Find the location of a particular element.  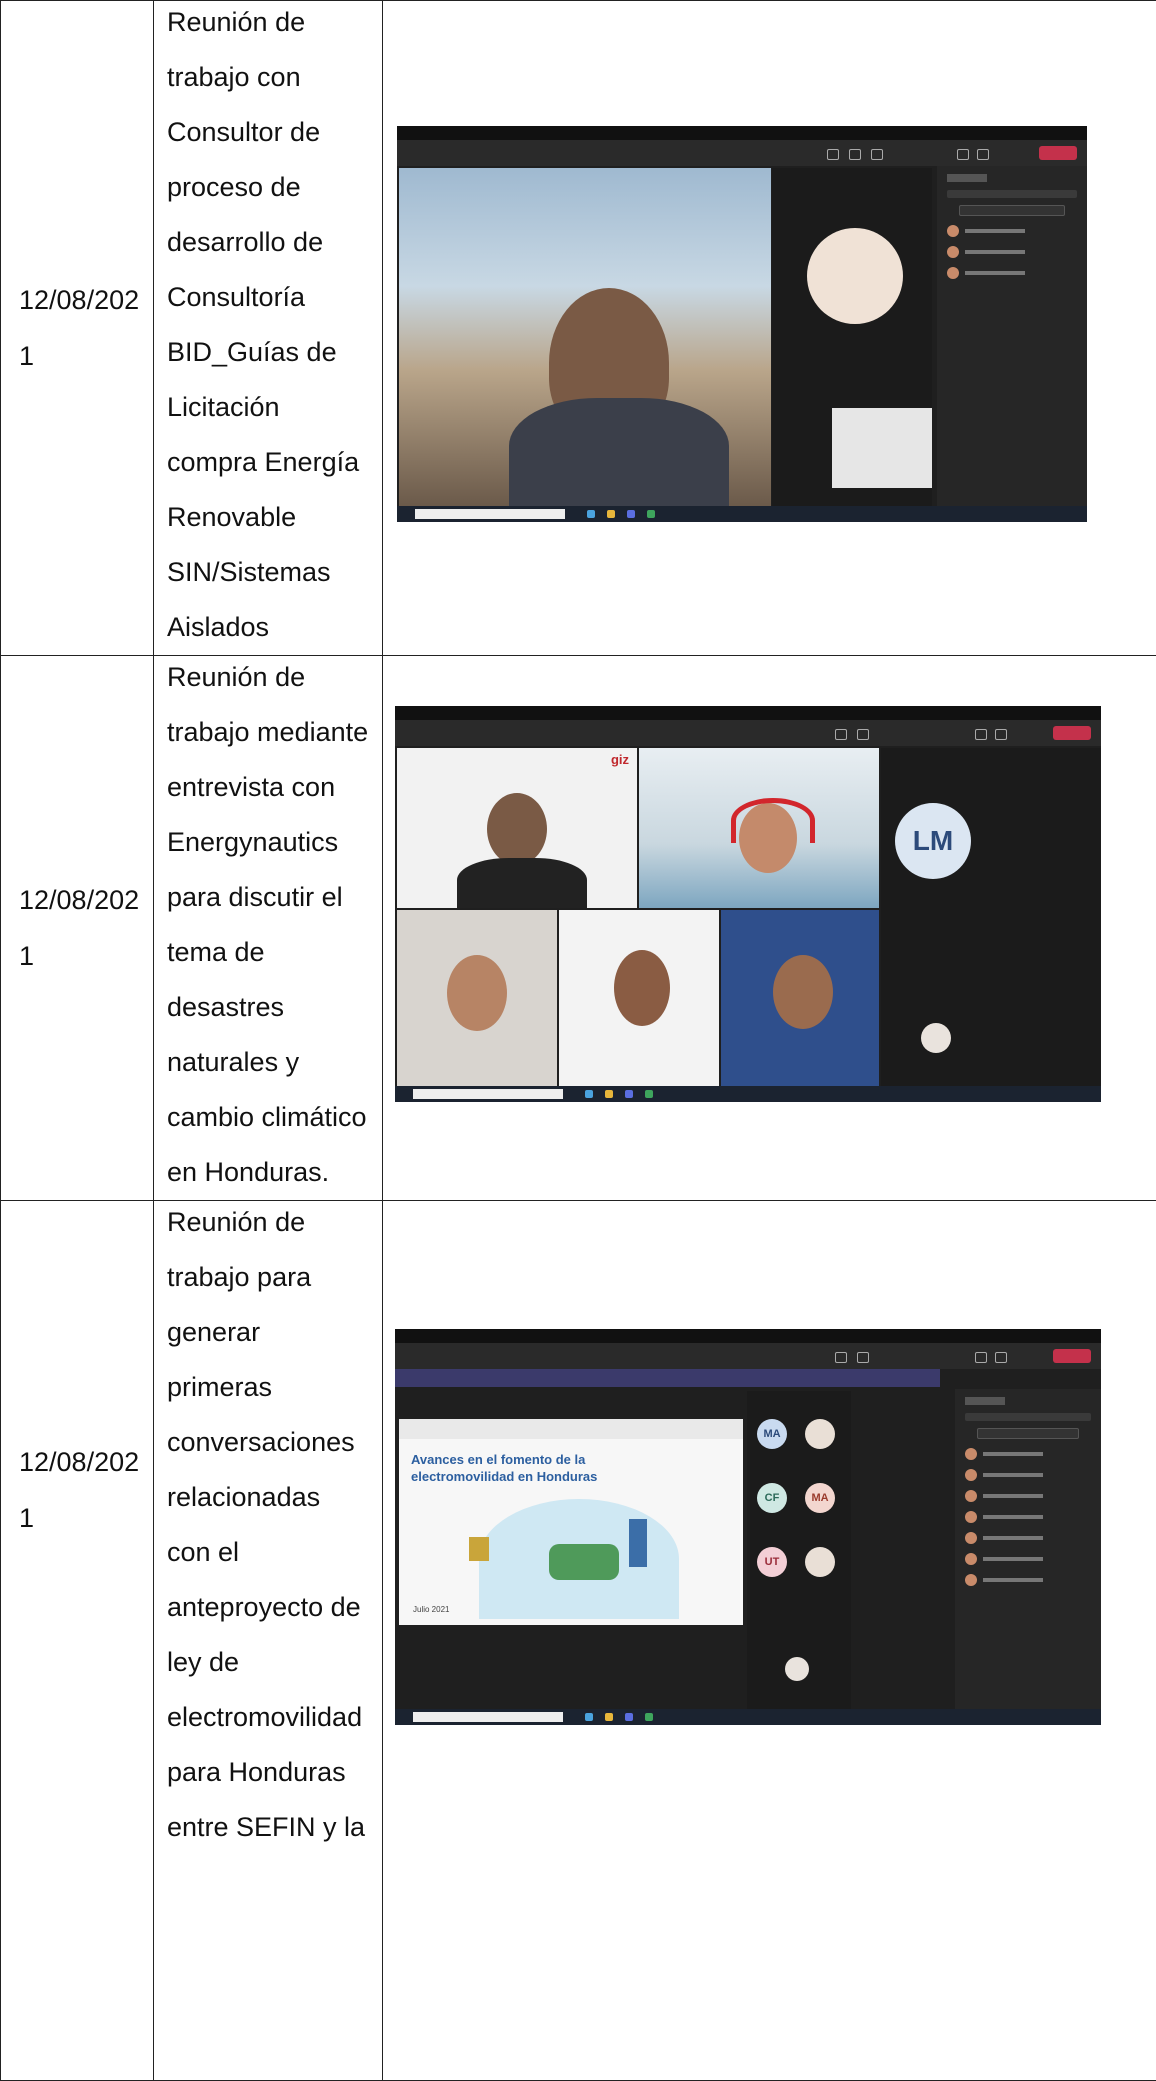

teams-meeting-screenshot: giz LM is located at coordinates (748, 904).